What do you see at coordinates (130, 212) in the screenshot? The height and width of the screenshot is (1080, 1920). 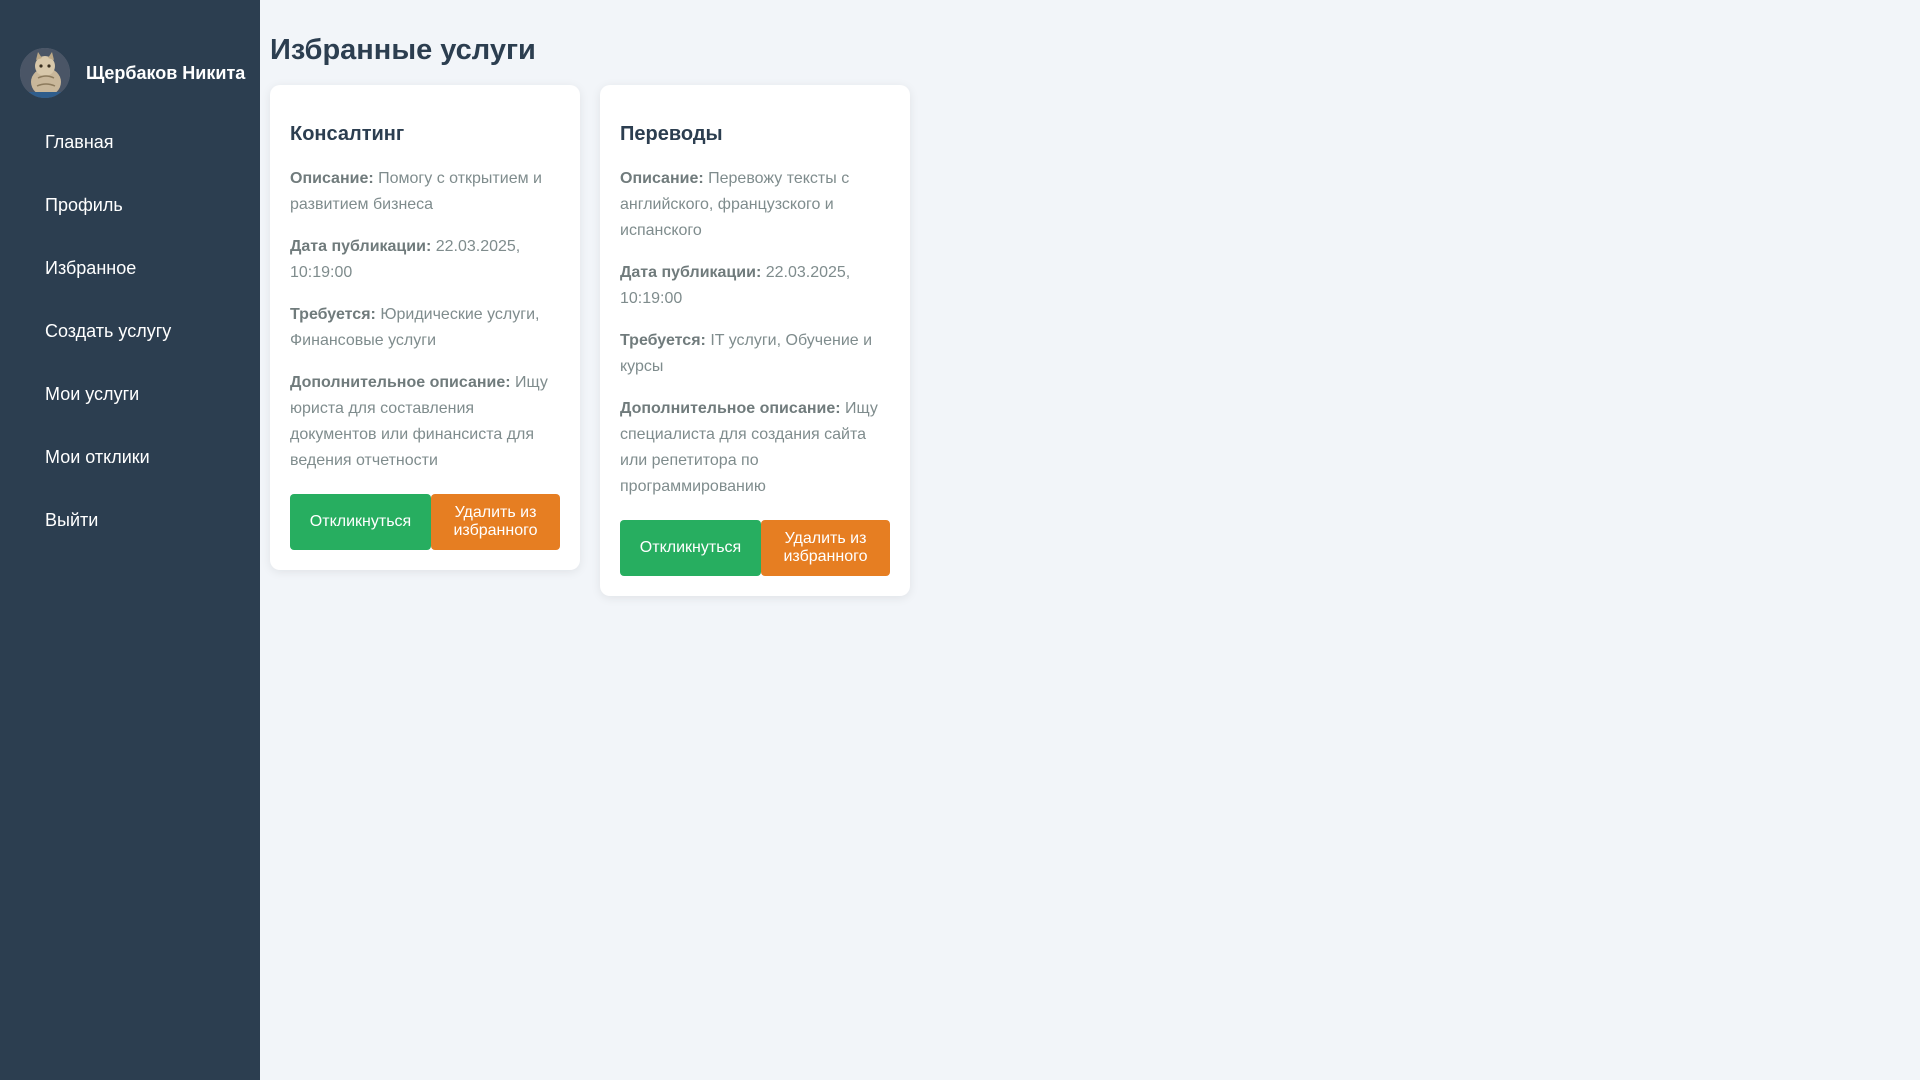 I see `nav-item-profile: Профиль` at bounding box center [130, 212].